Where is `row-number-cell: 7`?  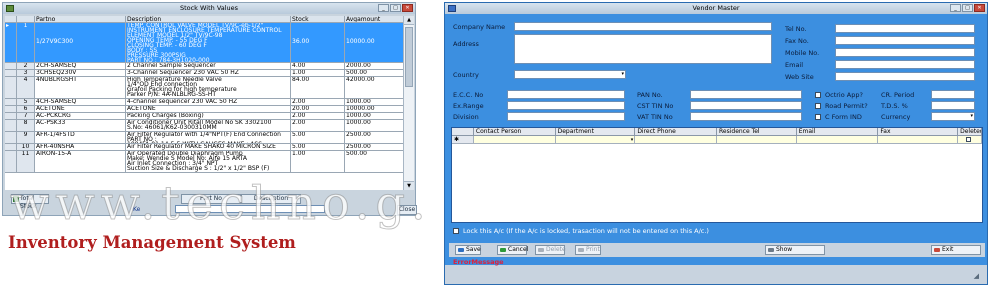
row-number-cell: 7 is located at coordinates (26, 116).